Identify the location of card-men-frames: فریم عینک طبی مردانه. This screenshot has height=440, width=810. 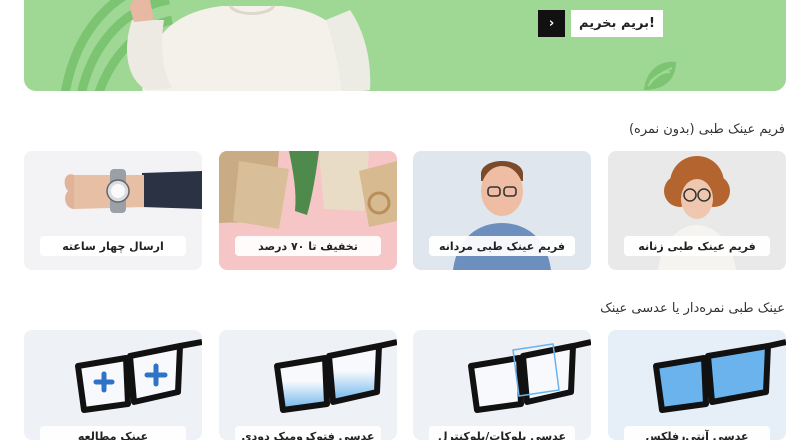
(502, 210).